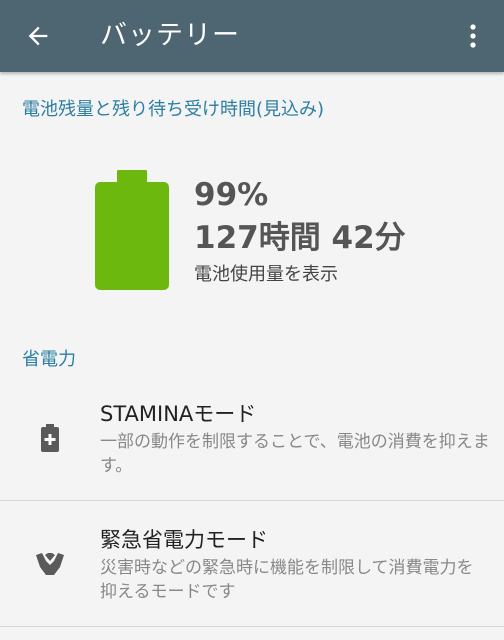 The image size is (504, 640). I want to click on overflow-menu-button, so click(473, 36).